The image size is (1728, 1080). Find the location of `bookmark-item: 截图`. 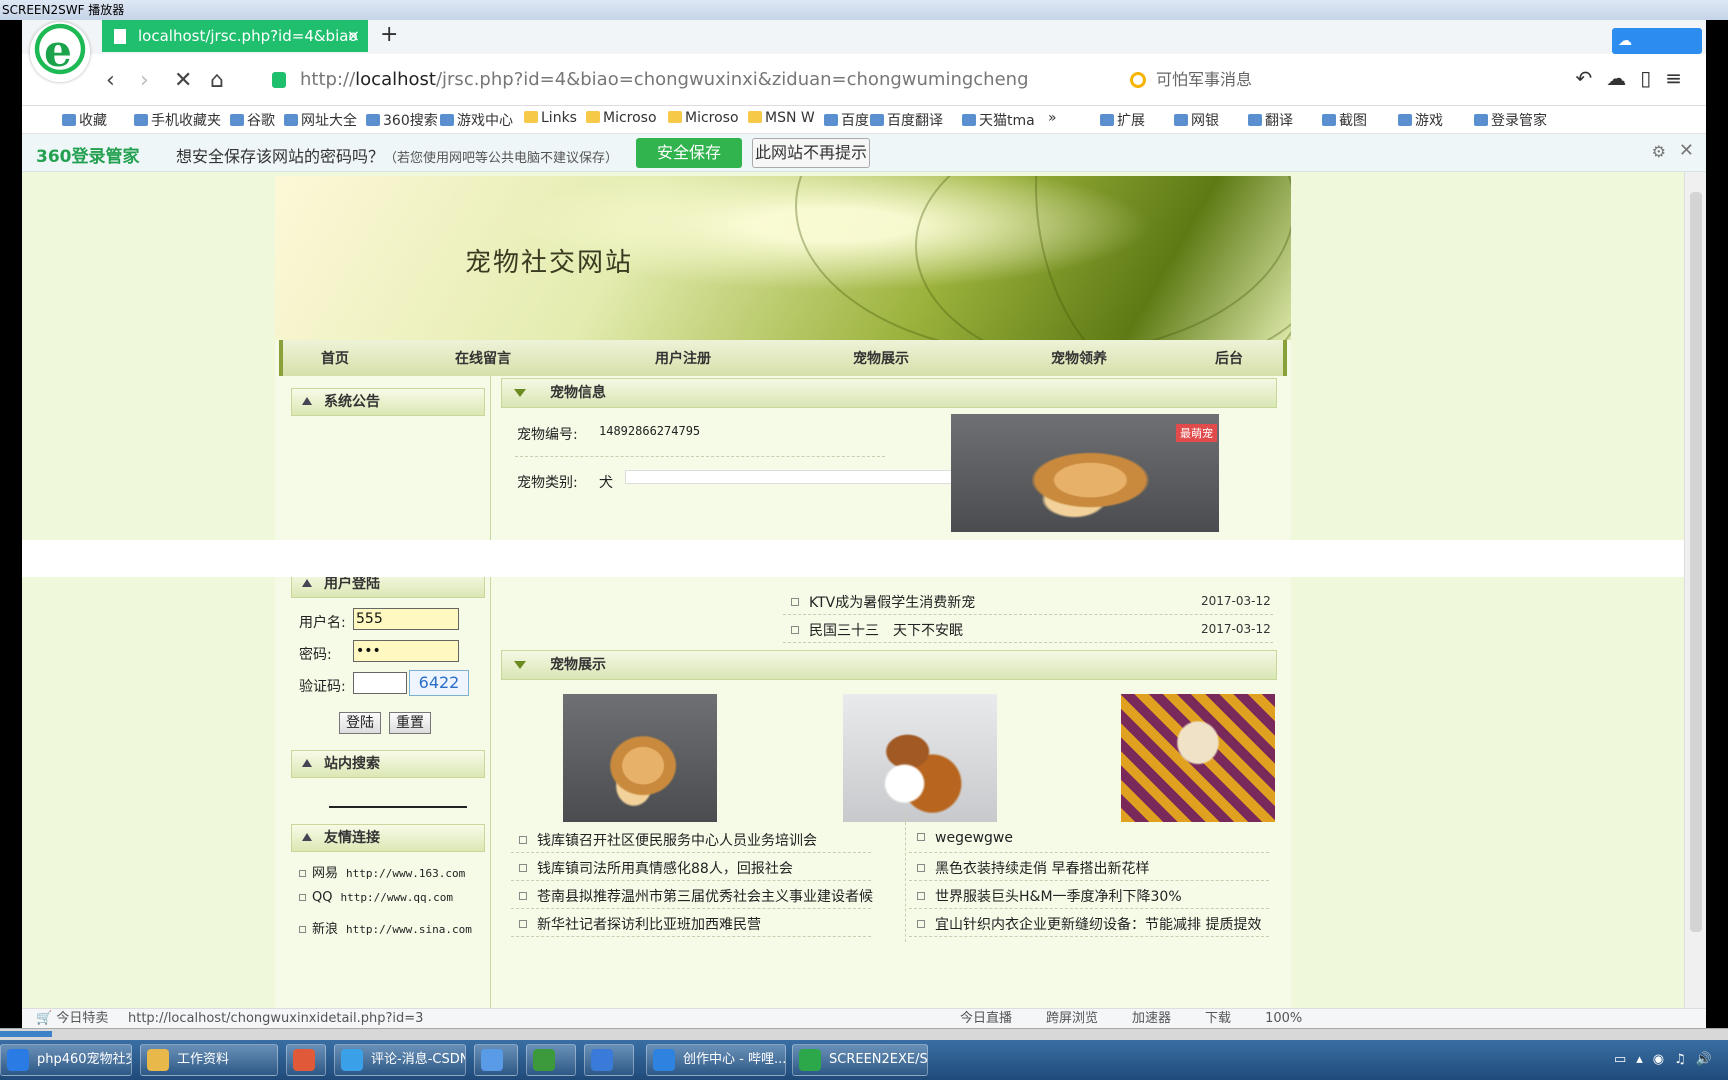

bookmark-item: 截图 is located at coordinates (1344, 120).